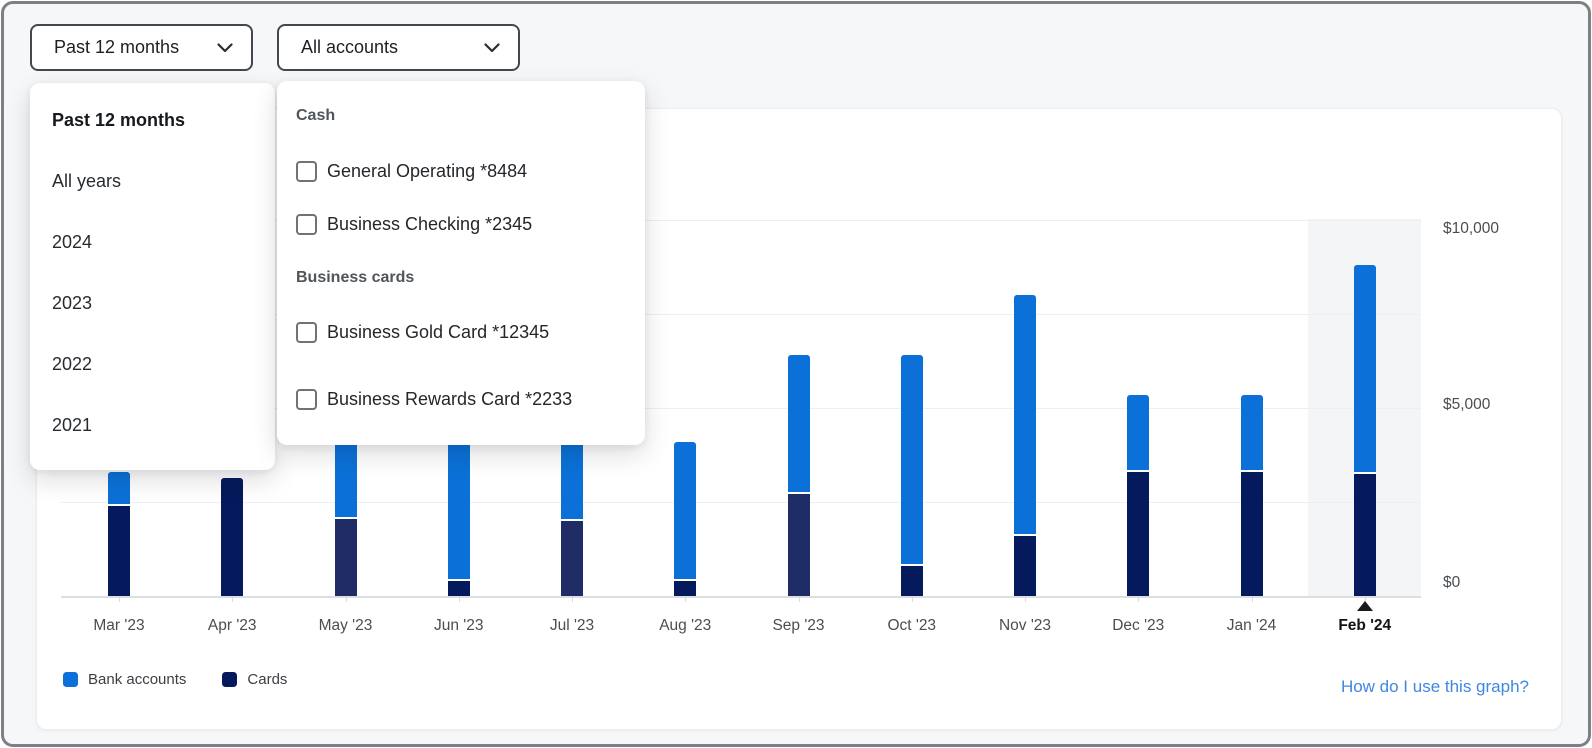  What do you see at coordinates (350, 47) in the screenshot?
I see `accounts-filter-label: All accounts` at bounding box center [350, 47].